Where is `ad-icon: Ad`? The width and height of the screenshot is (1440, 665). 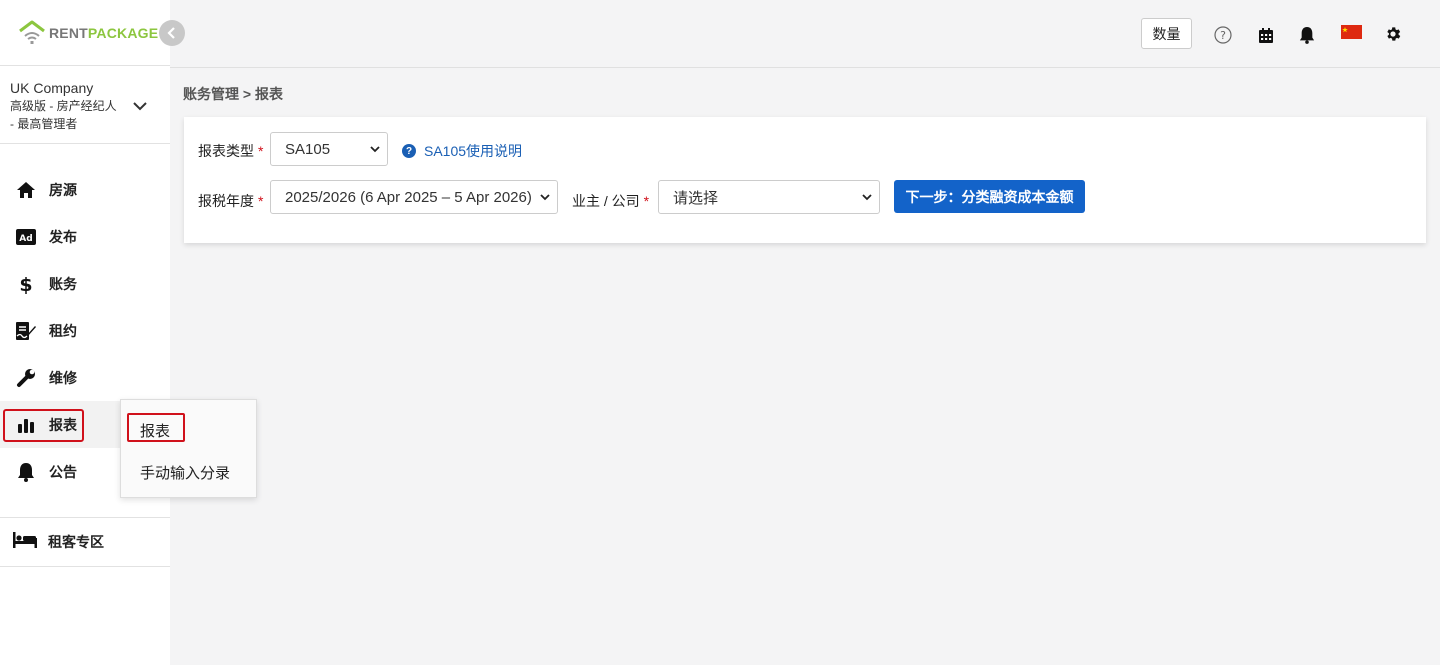 ad-icon: Ad is located at coordinates (26, 237).